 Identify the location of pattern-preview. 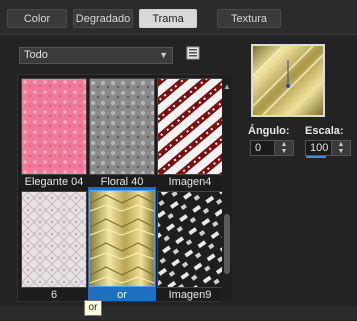
(288, 80).